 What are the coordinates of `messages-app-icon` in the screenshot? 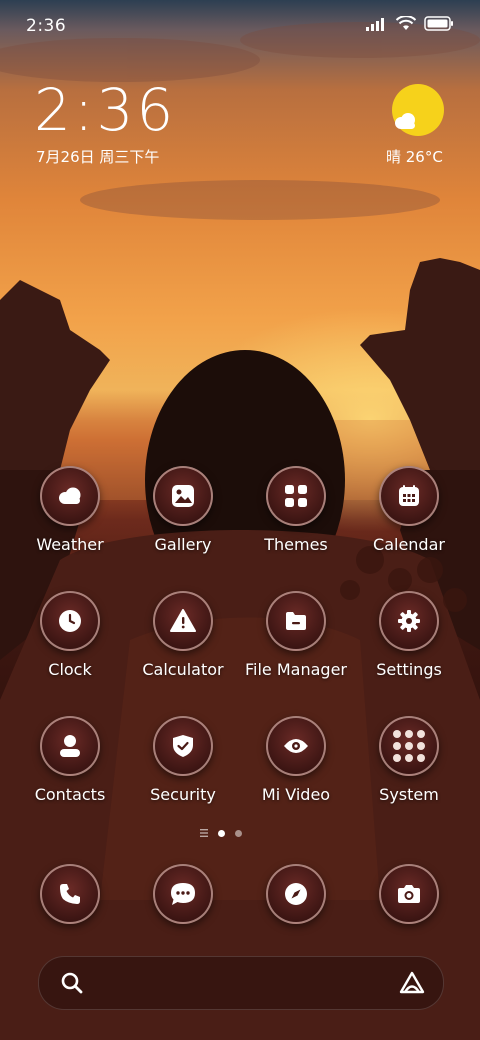 It's located at (183, 894).